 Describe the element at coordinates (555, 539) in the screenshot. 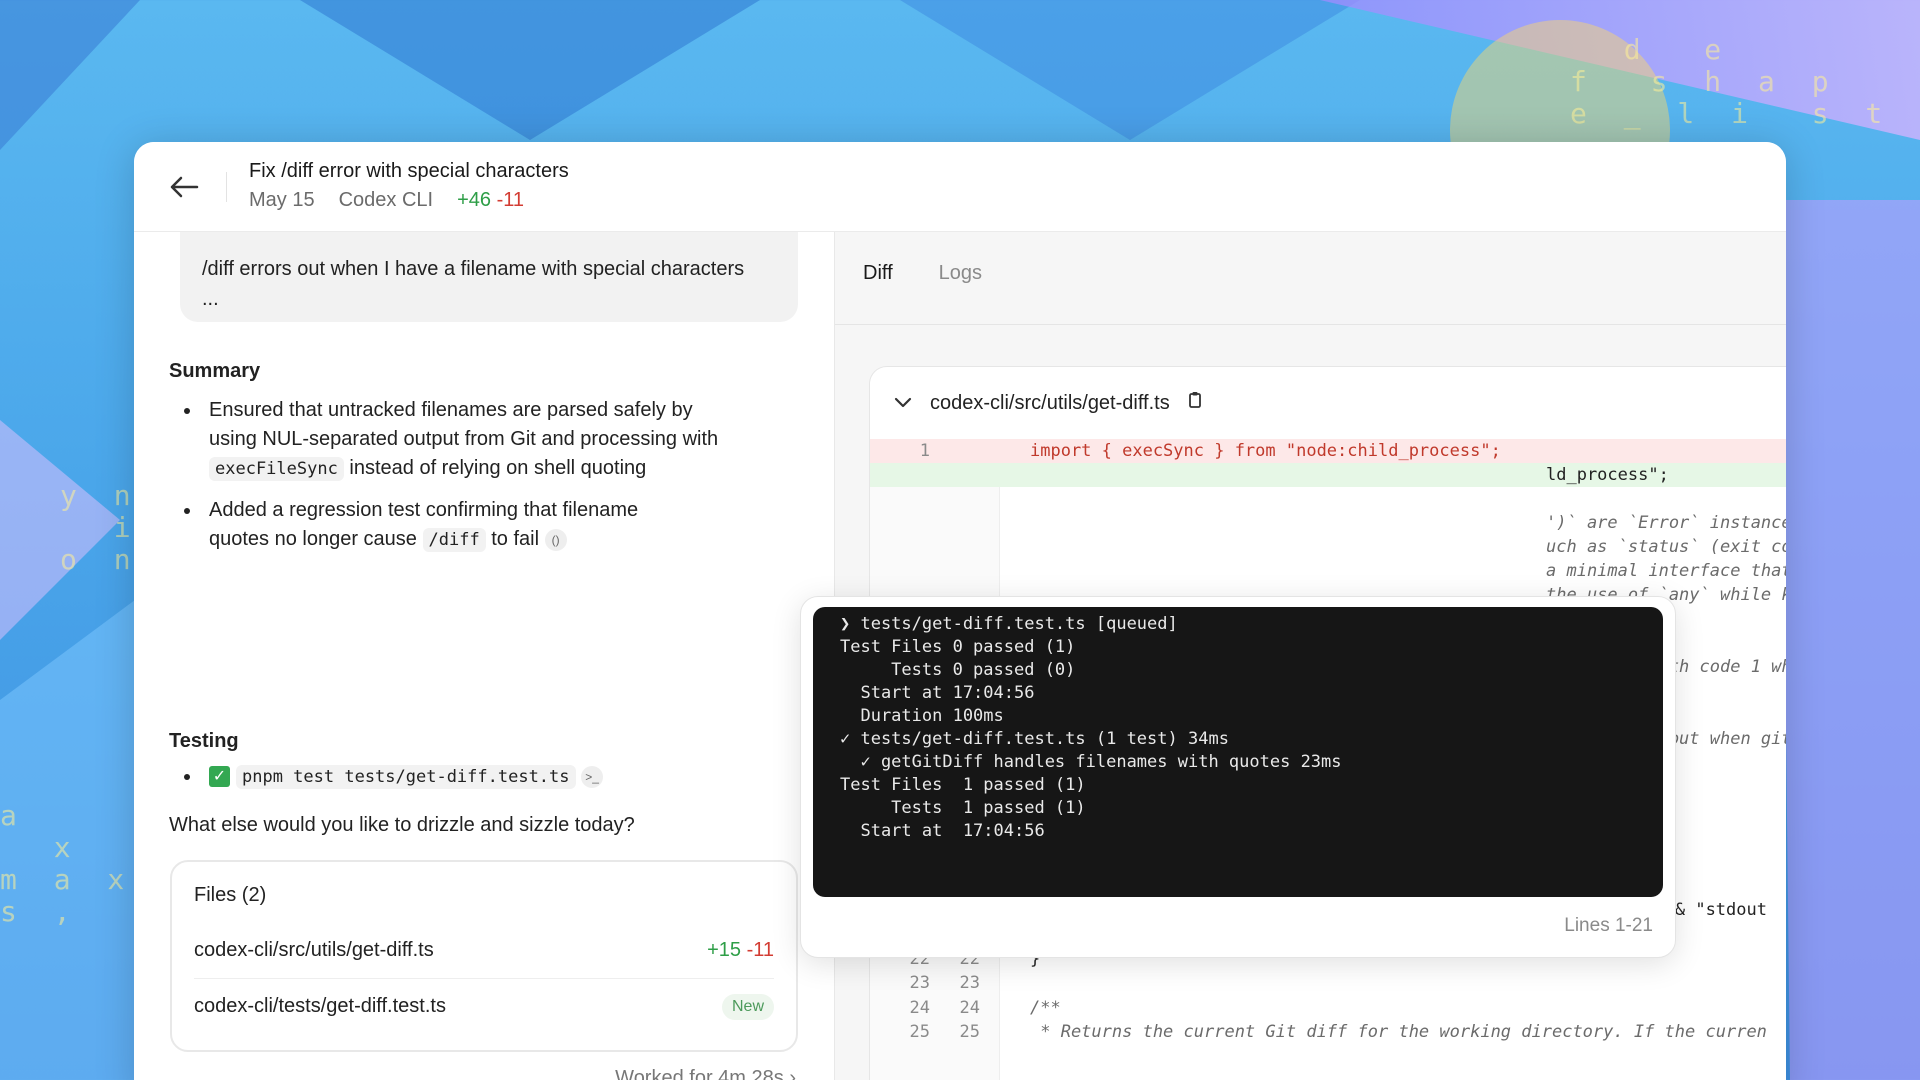

I see `citation-icon: ()` at that location.